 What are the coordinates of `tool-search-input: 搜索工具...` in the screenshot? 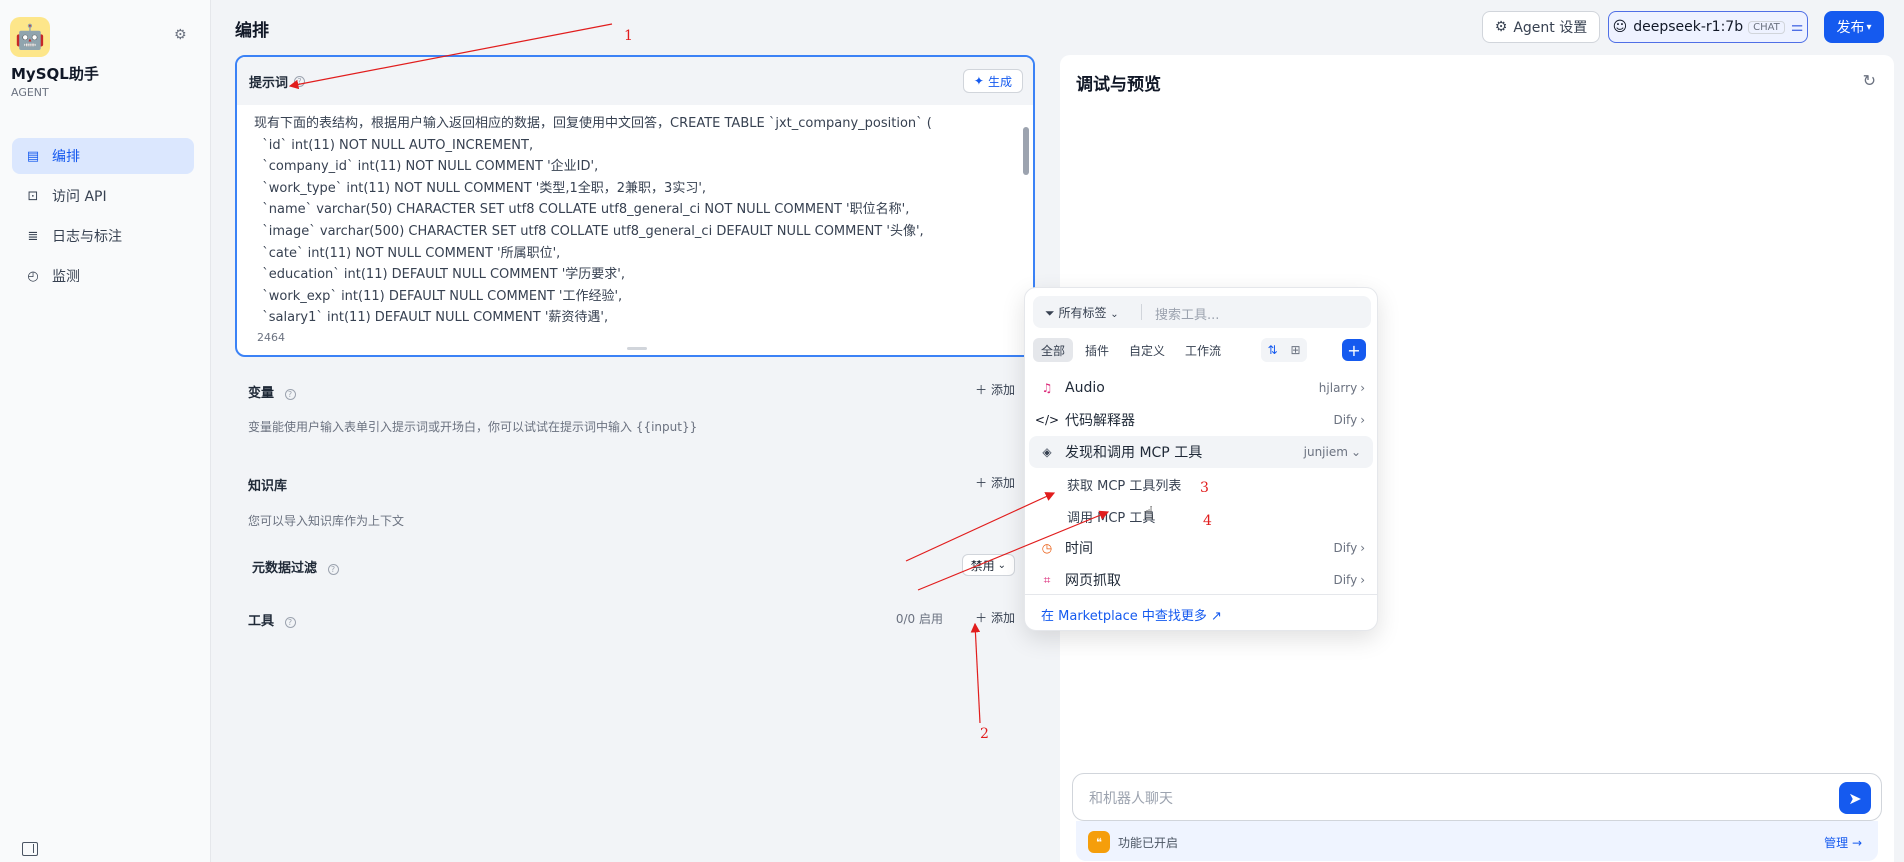 It's located at (1187, 313).